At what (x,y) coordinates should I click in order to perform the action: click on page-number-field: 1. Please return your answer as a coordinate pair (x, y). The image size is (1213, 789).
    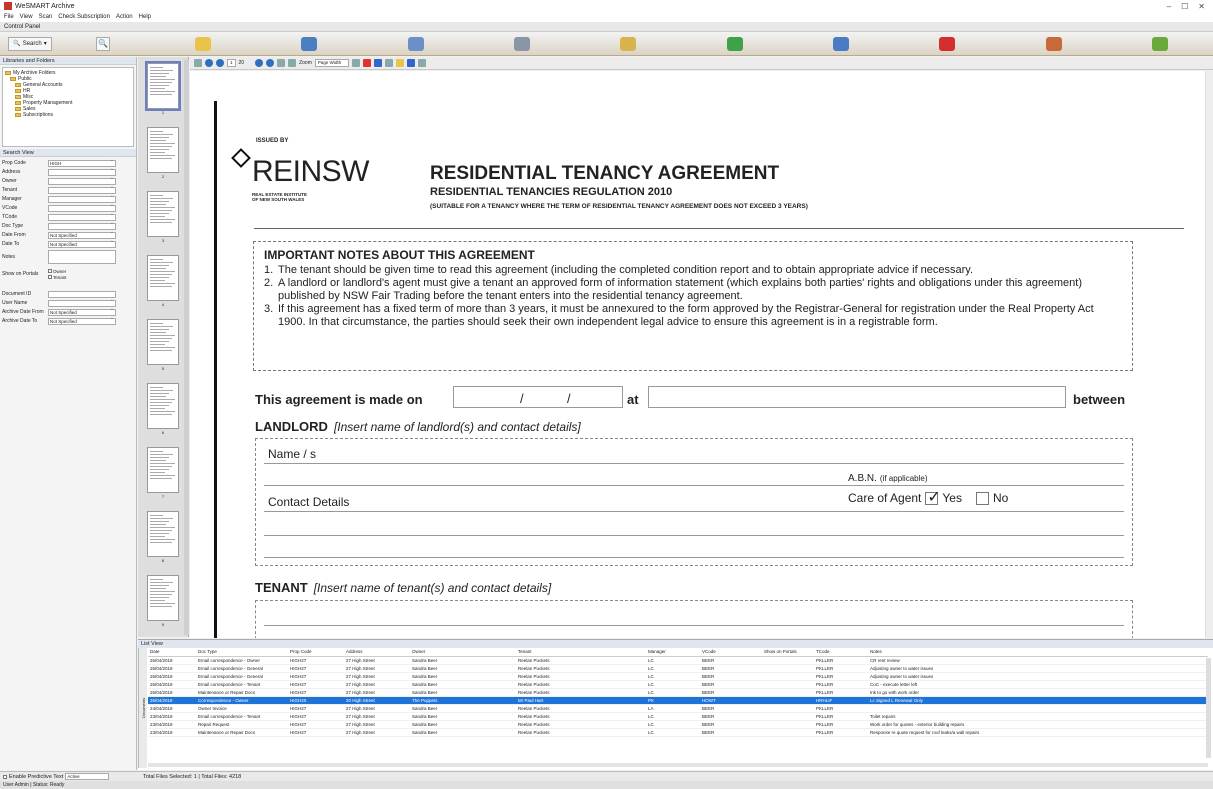
    Looking at the image, I should click on (231, 63).